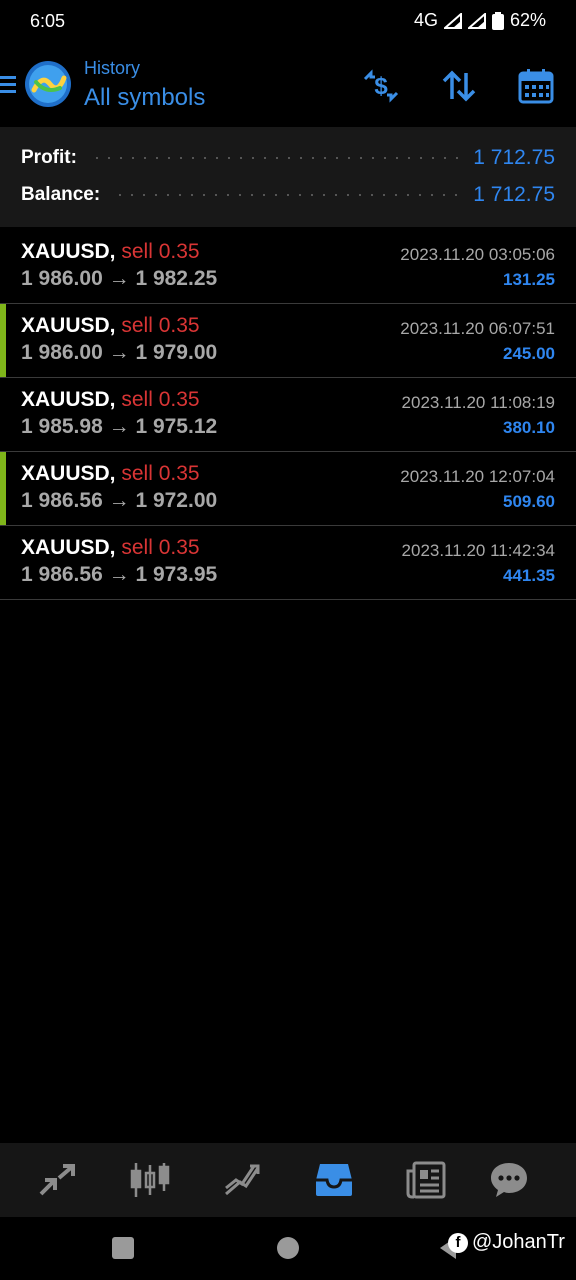  I want to click on nav-news, so click(426, 1180).